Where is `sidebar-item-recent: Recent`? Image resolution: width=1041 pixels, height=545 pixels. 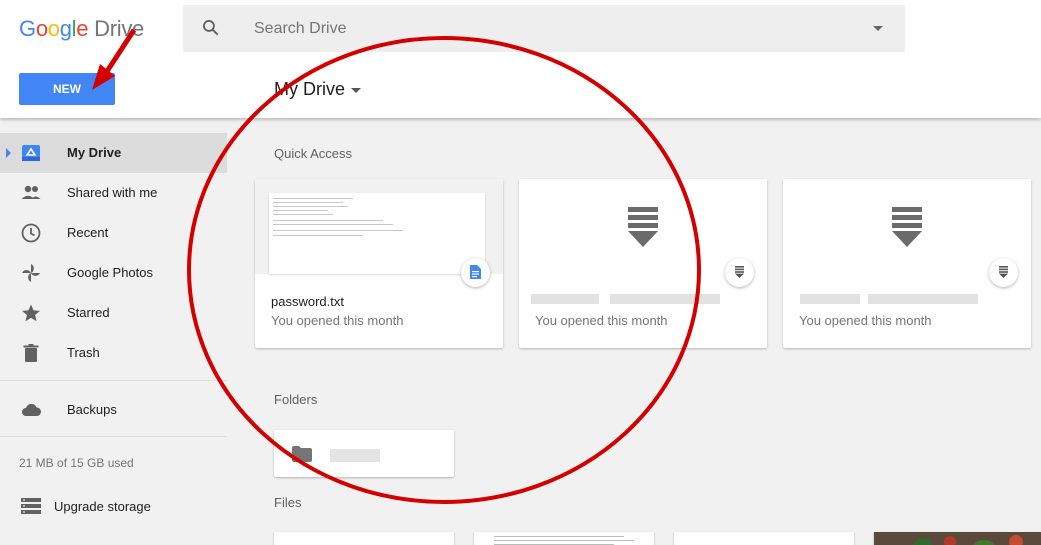
sidebar-item-recent: Recent is located at coordinates (113, 233).